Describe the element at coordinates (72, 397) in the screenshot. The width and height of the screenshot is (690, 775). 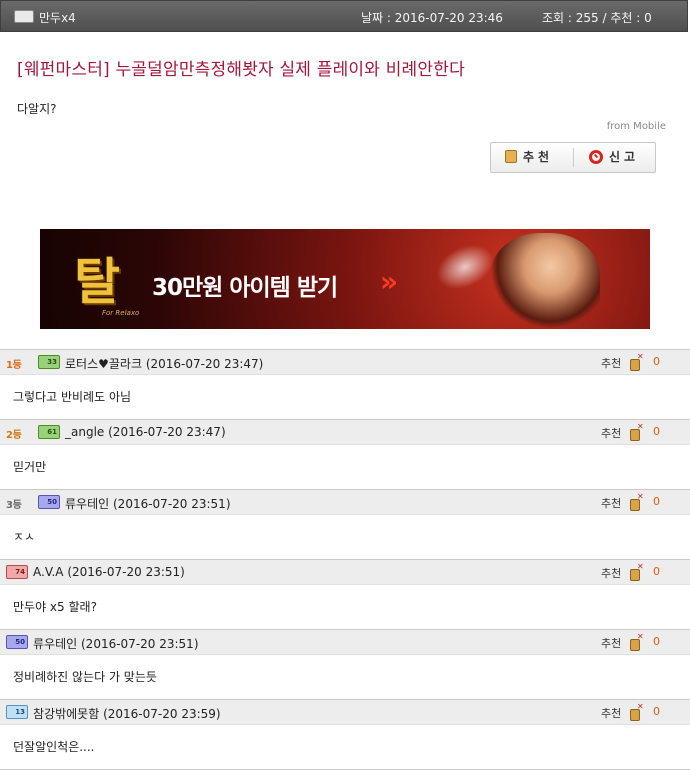
I see `comment-text: 그렇다고 반비례도 아님` at that location.